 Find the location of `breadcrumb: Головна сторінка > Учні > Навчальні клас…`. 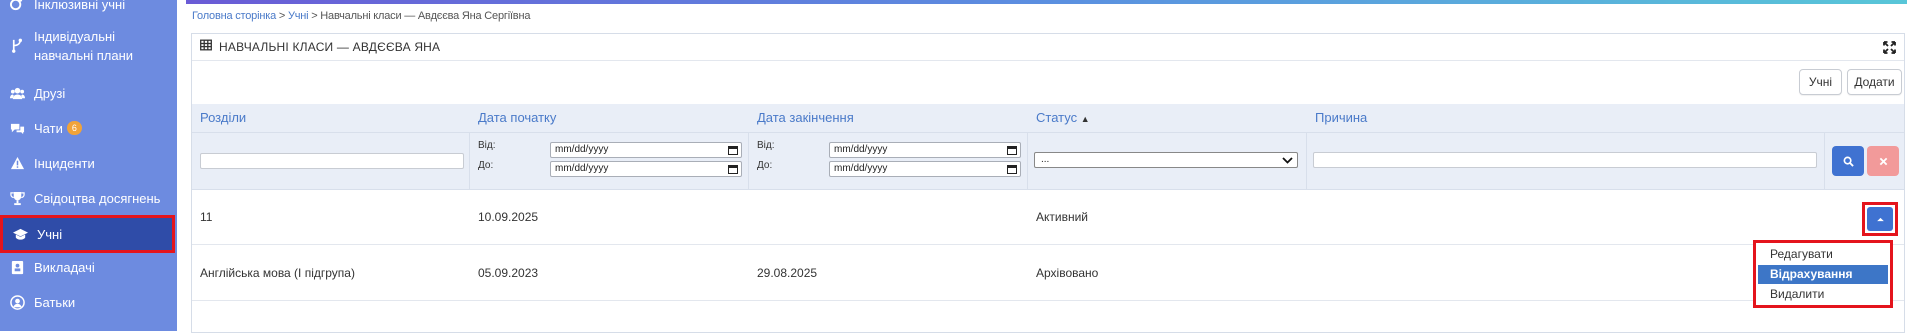

breadcrumb: Головна сторінка > Учні > Навчальні клас… is located at coordinates (361, 16).